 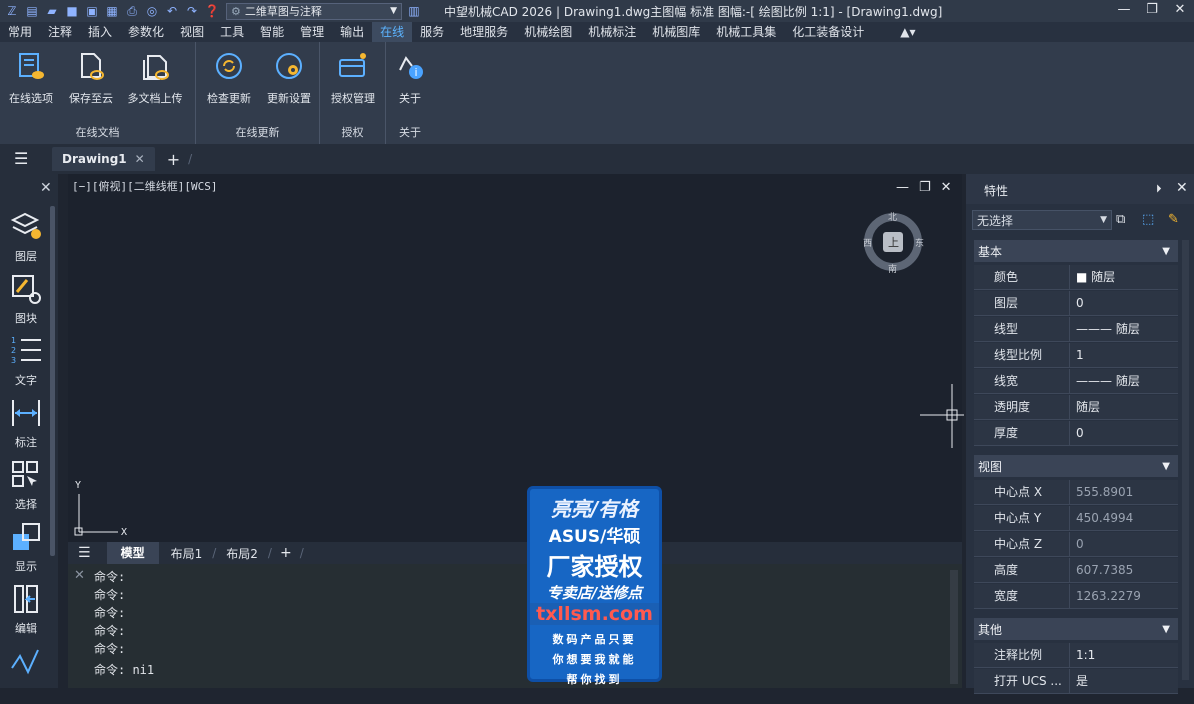 I want to click on command-input: 命令: ni1, so click(x=124, y=669).